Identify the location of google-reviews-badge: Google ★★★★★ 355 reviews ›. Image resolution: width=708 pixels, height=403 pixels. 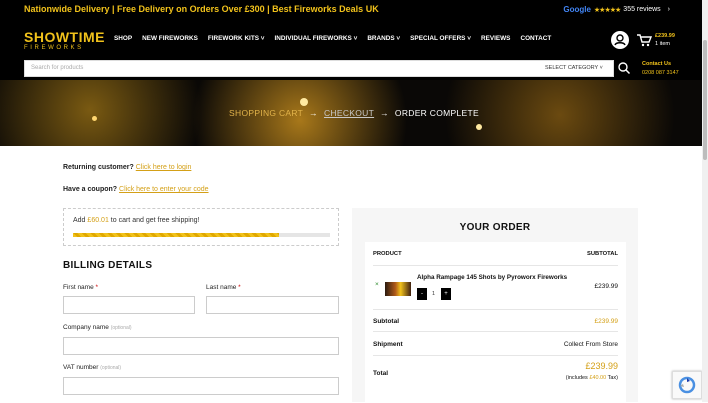
(616, 9).